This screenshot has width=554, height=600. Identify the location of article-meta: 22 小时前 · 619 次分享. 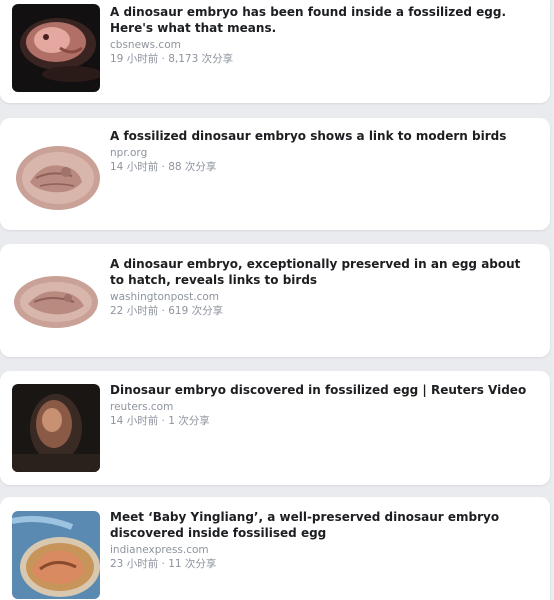
(167, 311).